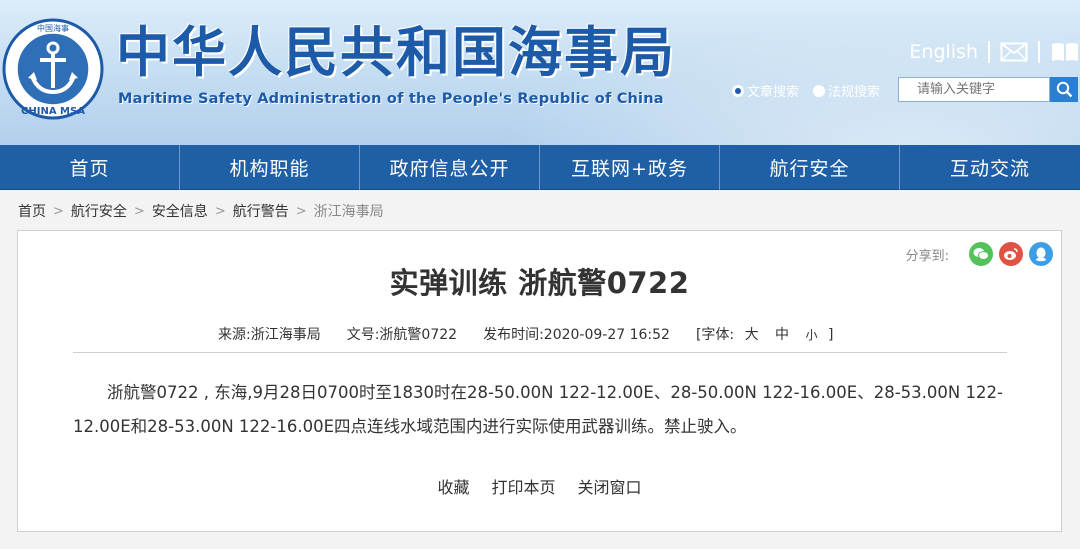 The width and height of the screenshot is (1080, 549). I want to click on radio-regulation-search: 法规搜索, so click(846, 90).